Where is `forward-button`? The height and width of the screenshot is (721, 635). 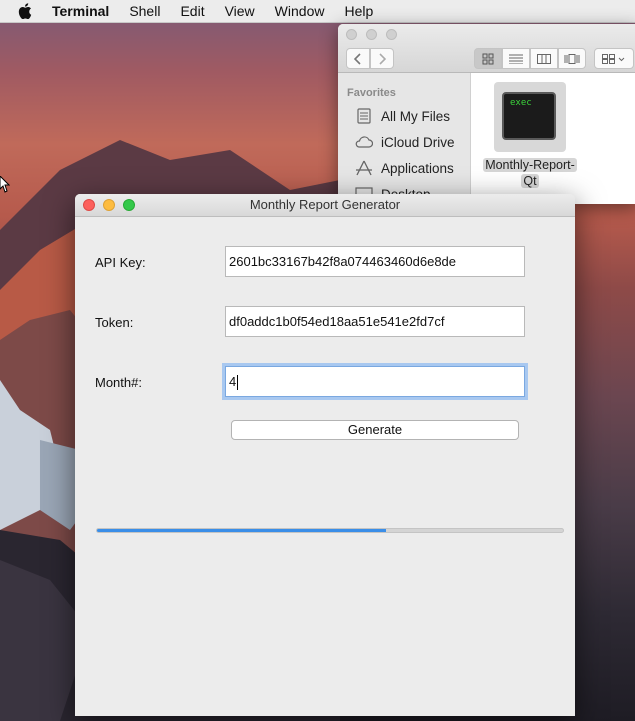
forward-button is located at coordinates (382, 58).